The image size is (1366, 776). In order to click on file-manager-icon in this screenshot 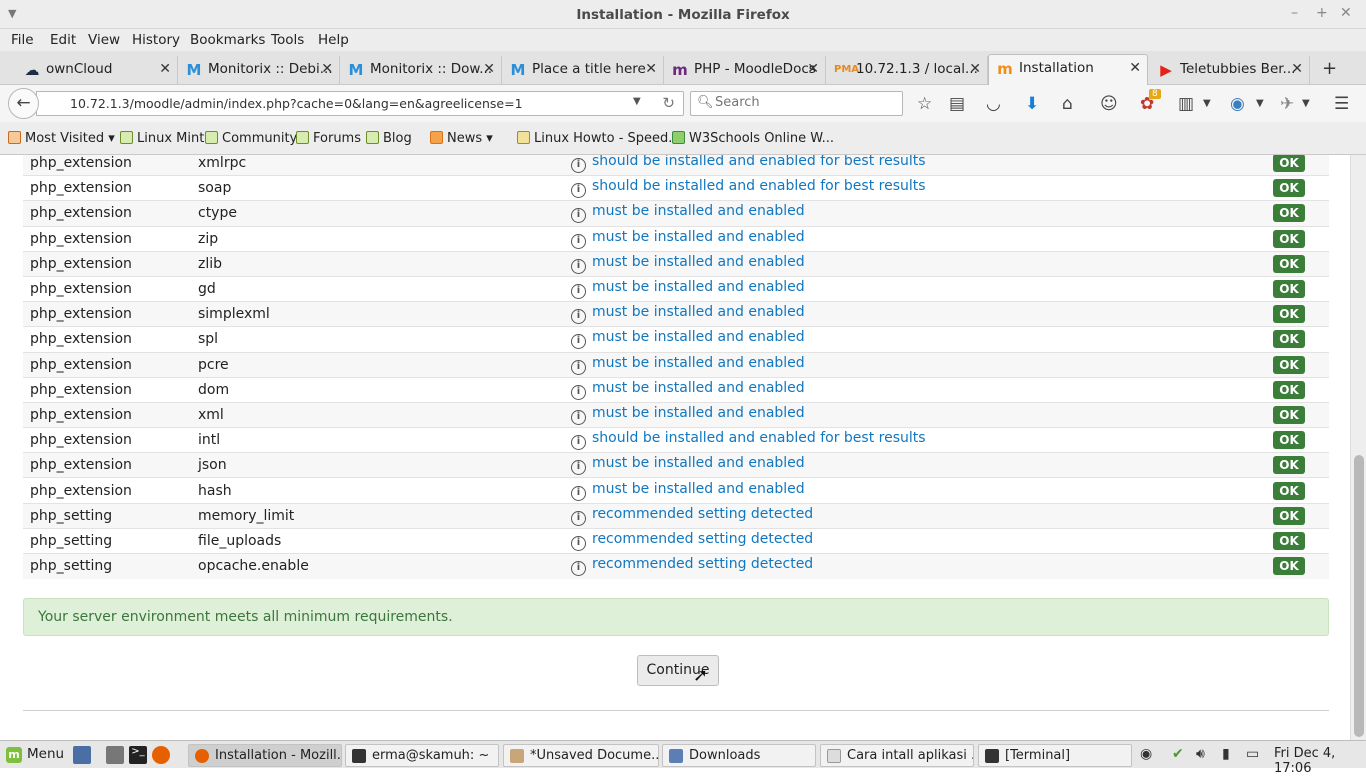, I will do `click(115, 755)`.